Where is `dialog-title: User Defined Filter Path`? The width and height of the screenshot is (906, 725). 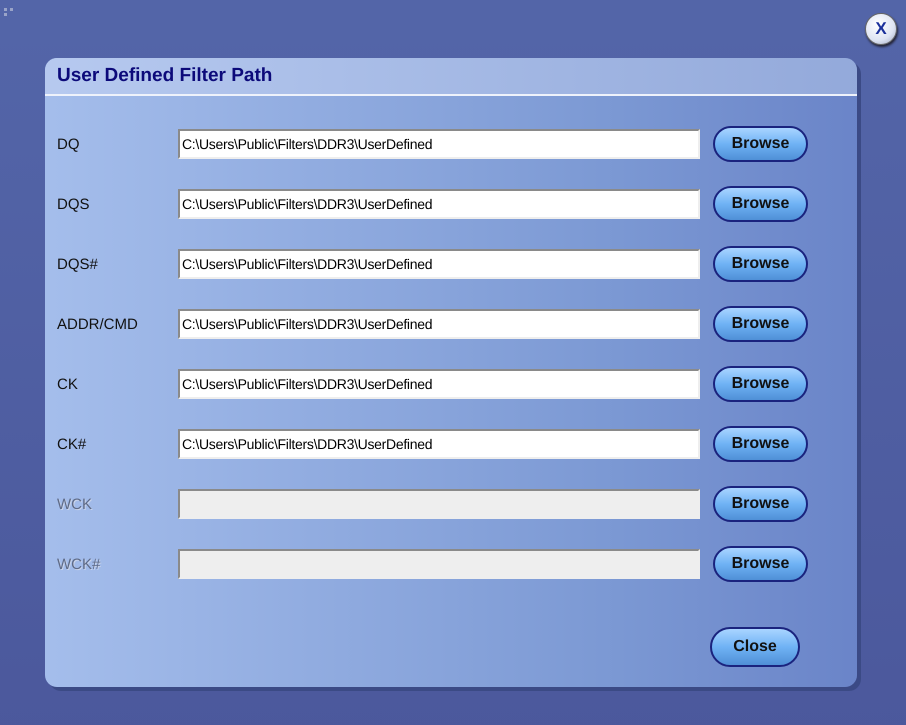
dialog-title: User Defined Filter Path is located at coordinates (164, 76).